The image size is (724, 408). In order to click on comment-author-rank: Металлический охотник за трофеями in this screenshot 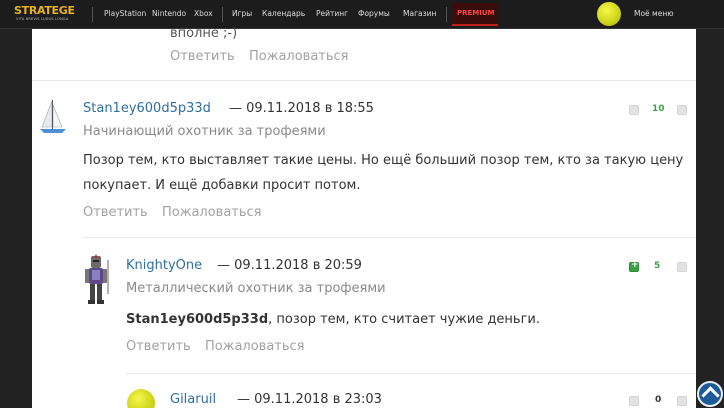, I will do `click(256, 288)`.